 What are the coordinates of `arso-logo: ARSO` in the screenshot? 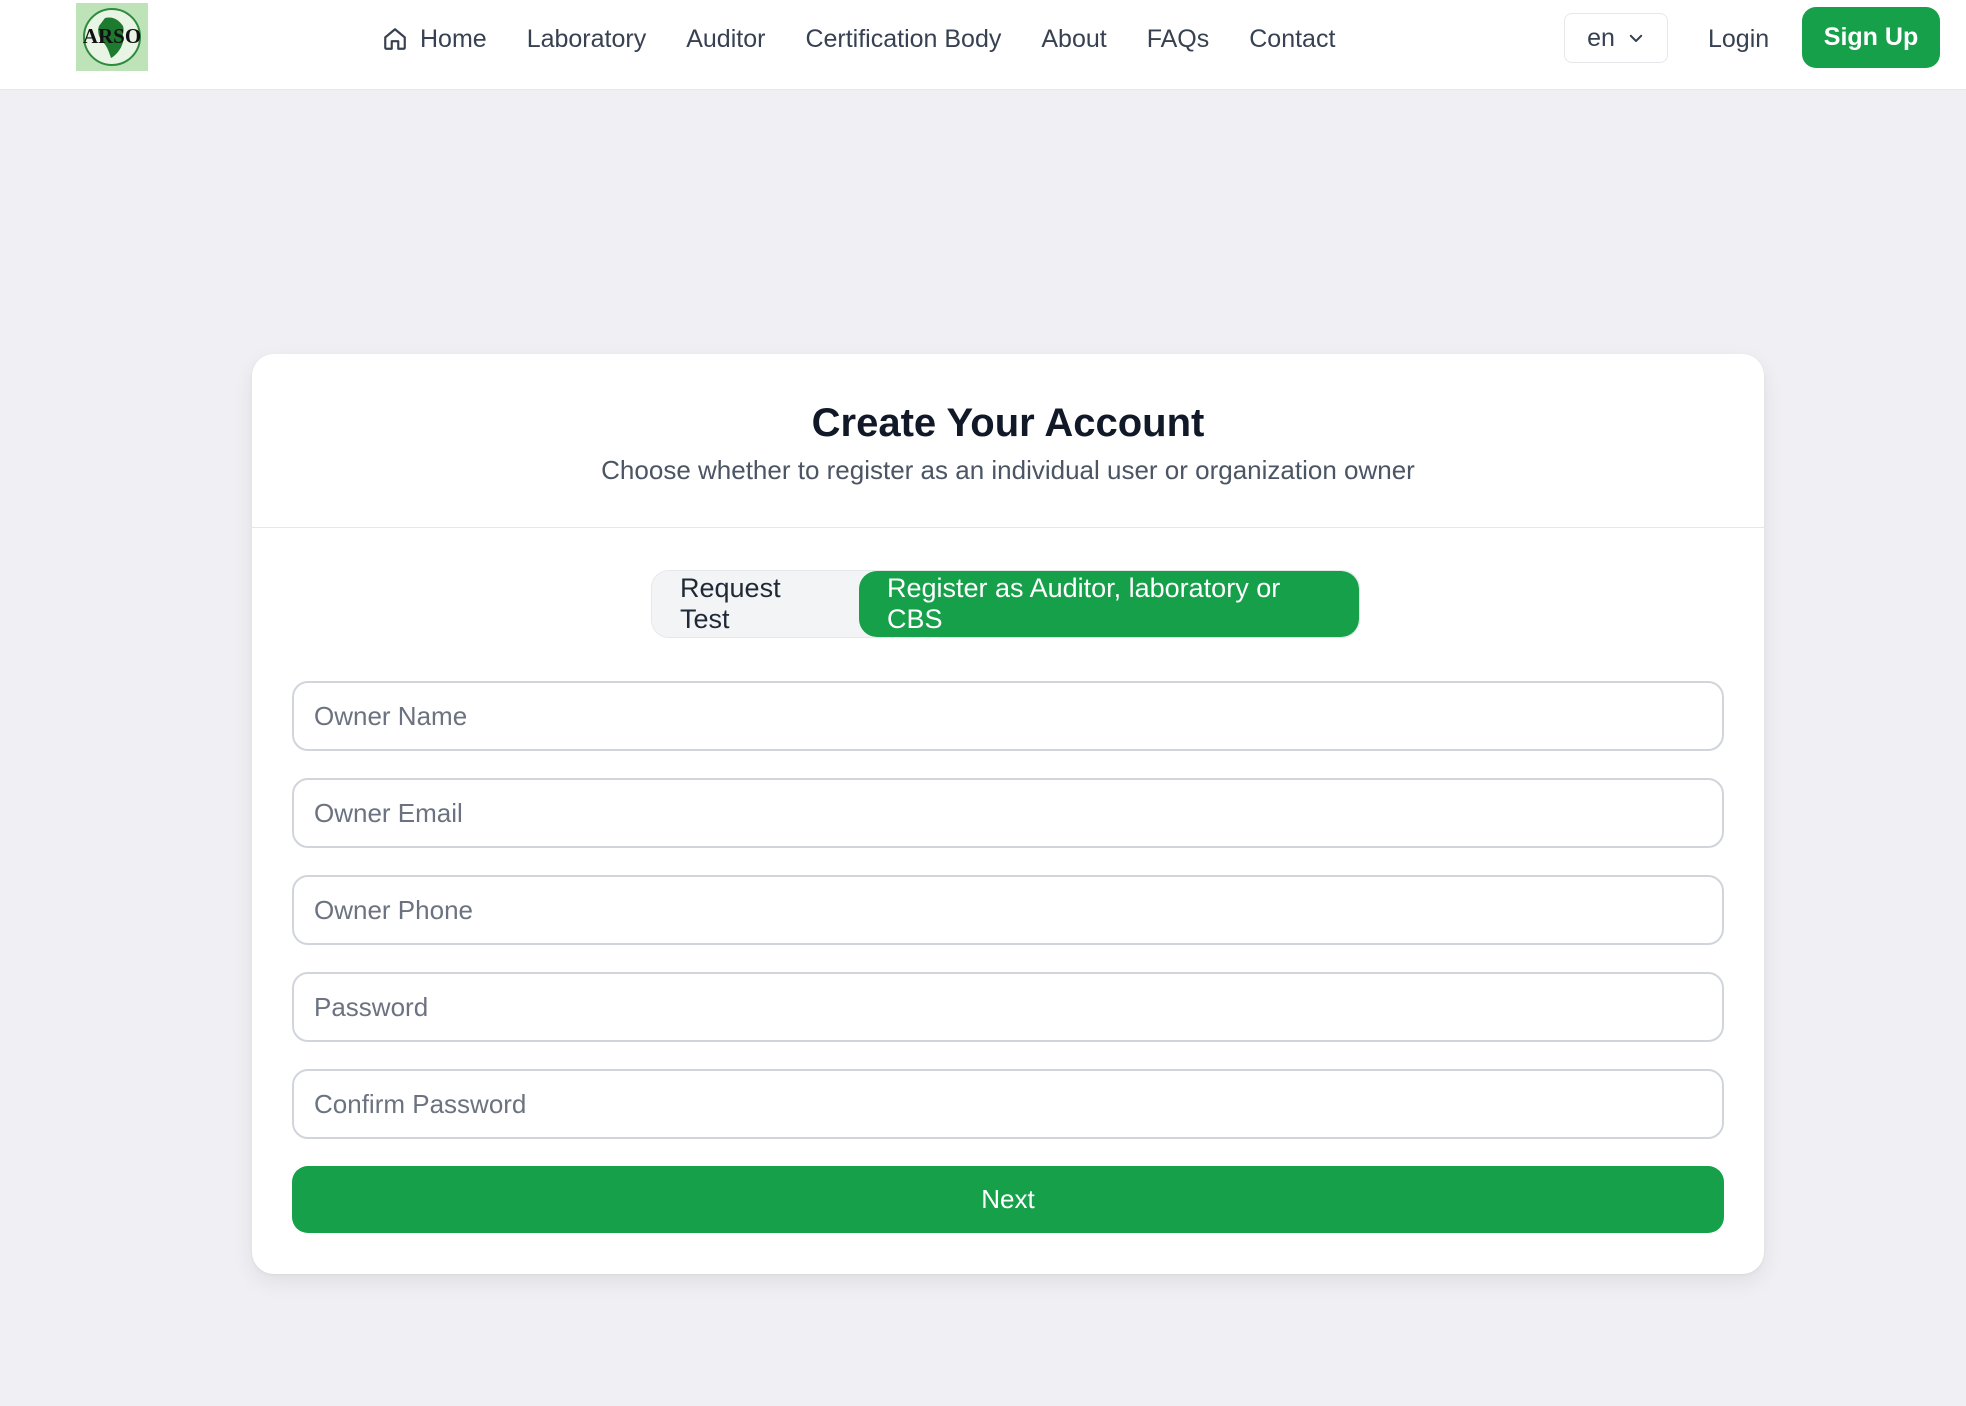 It's located at (112, 37).